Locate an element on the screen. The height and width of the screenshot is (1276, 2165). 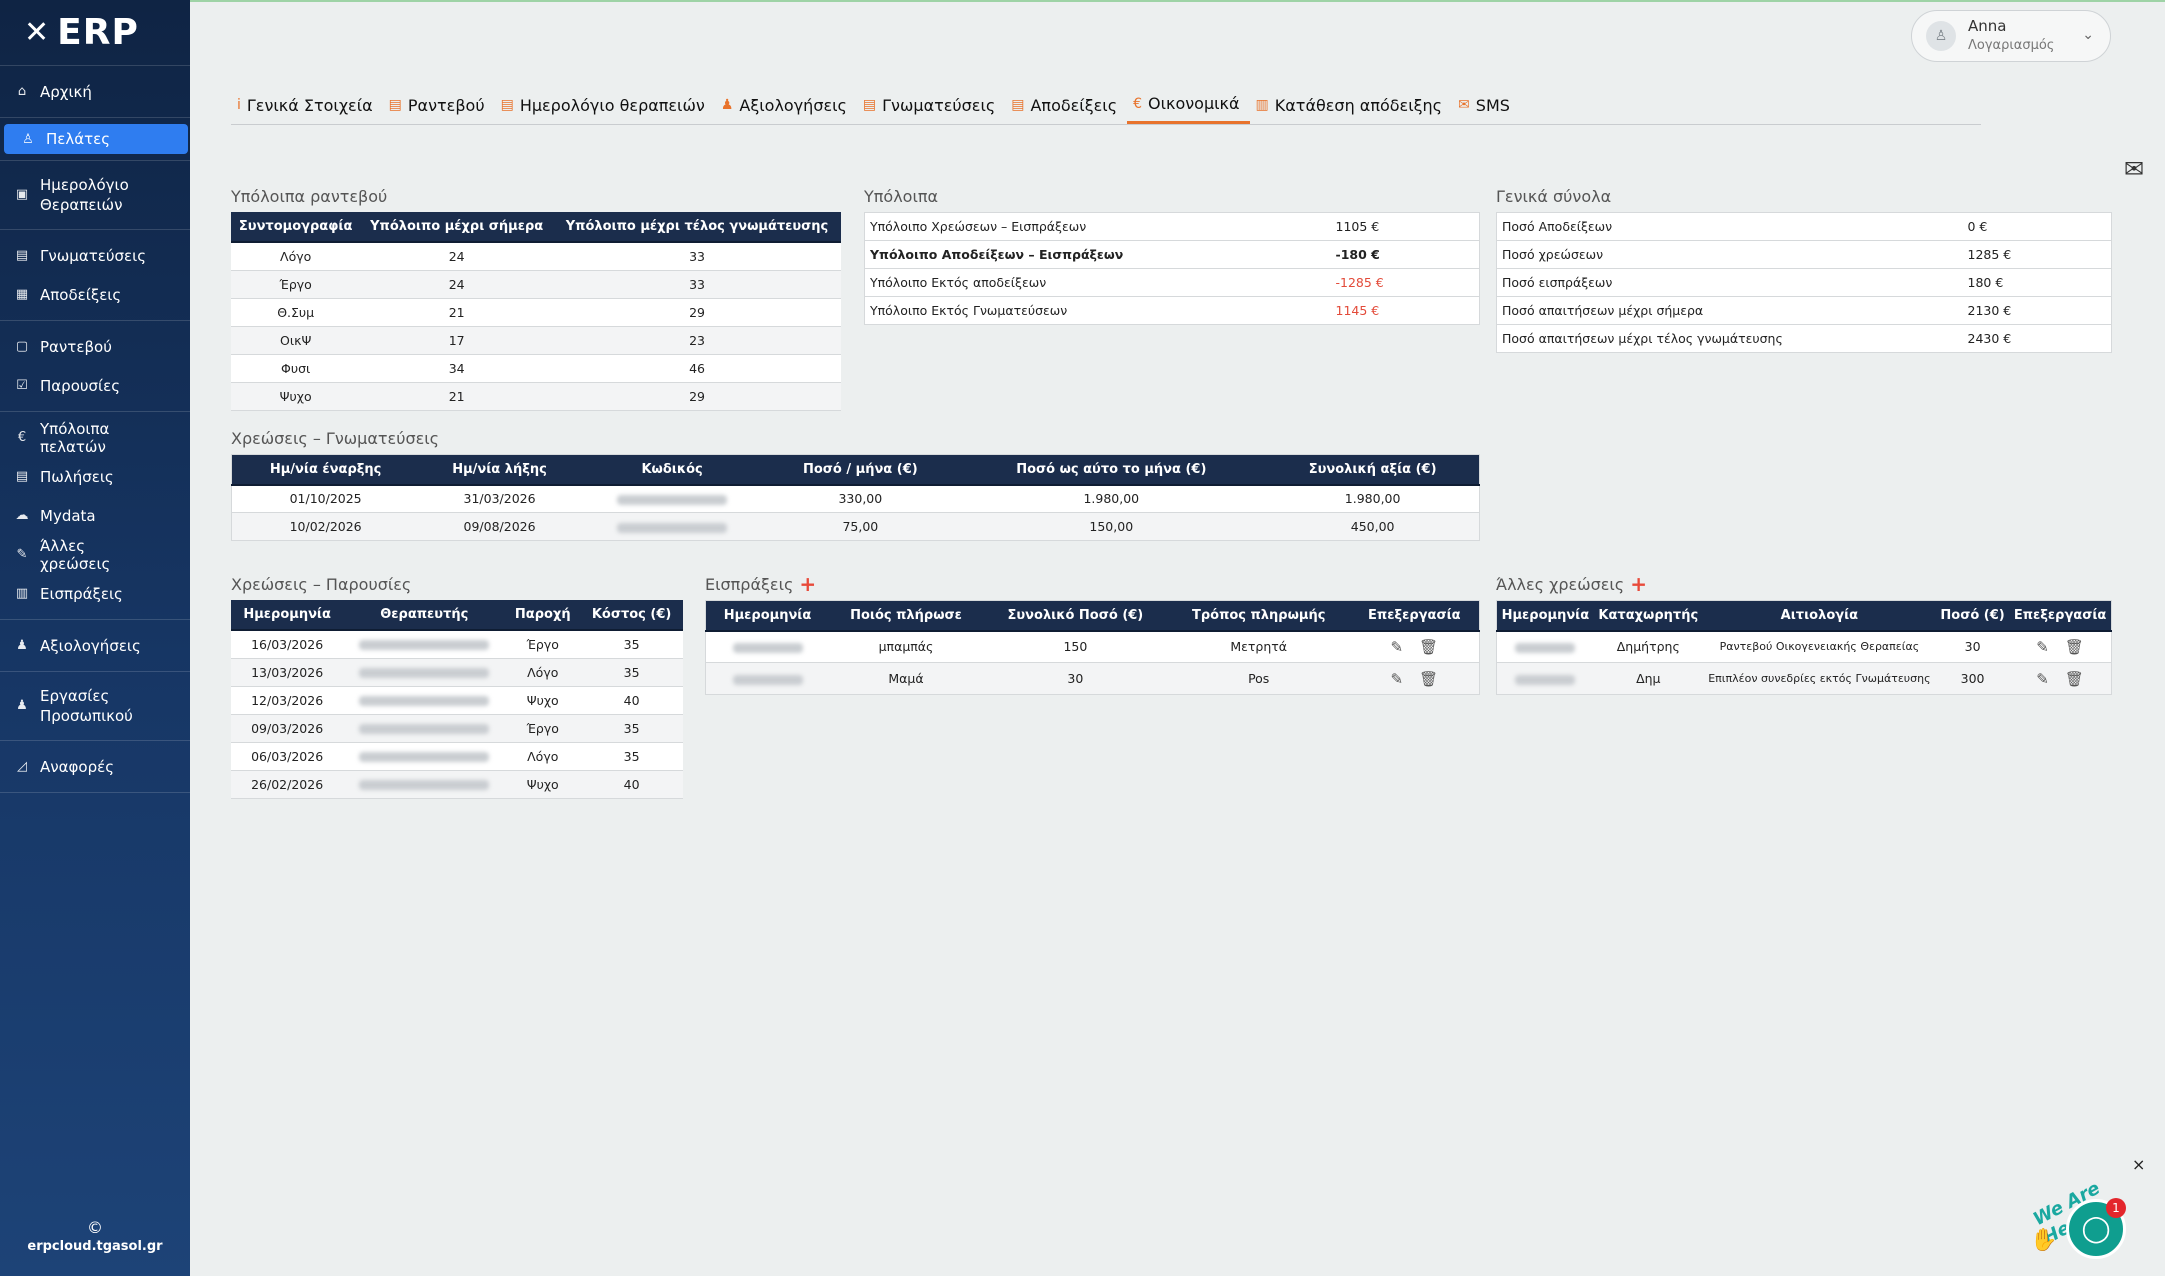
table-cell: 12/03/2026 is located at coordinates (287, 700).